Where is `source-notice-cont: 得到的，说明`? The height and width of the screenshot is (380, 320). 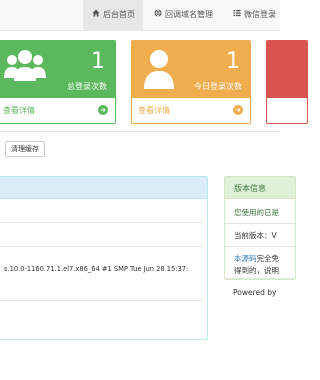
source-notice-cont: 得到的，说明 is located at coordinates (256, 270).